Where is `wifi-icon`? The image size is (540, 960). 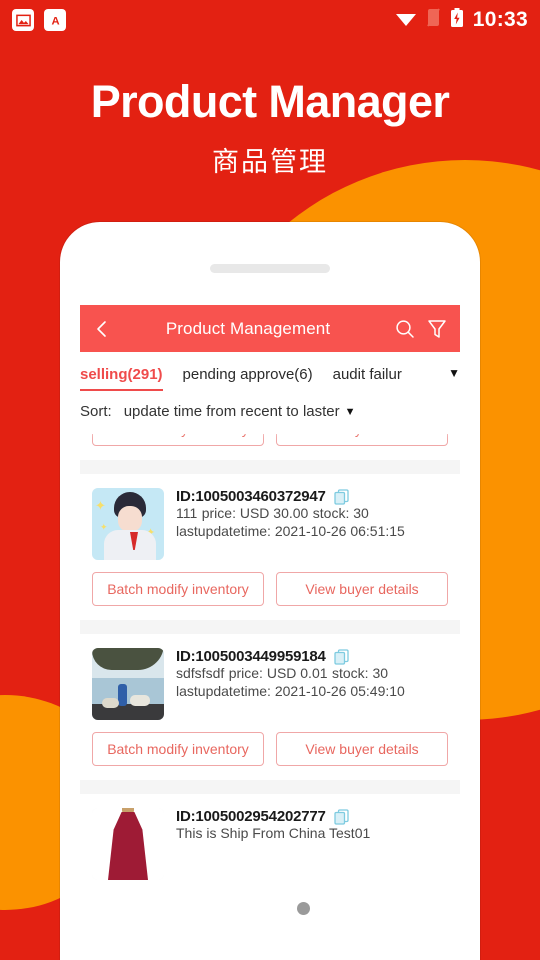 wifi-icon is located at coordinates (406, 20).